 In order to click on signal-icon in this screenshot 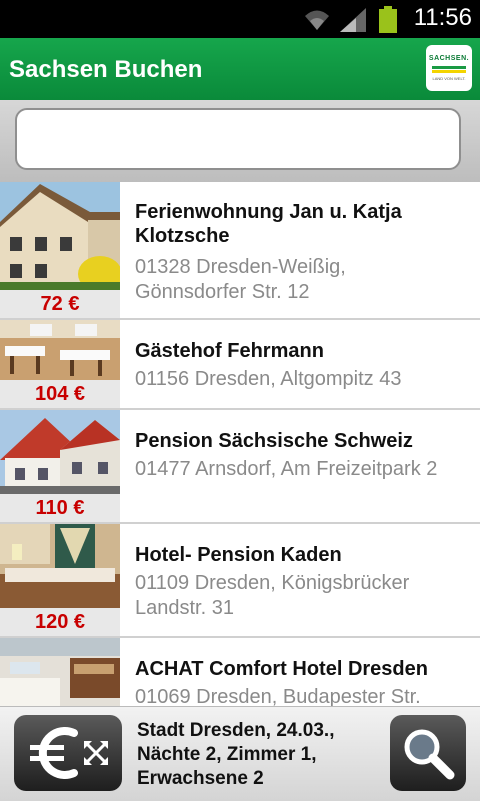, I will do `click(353, 20)`.